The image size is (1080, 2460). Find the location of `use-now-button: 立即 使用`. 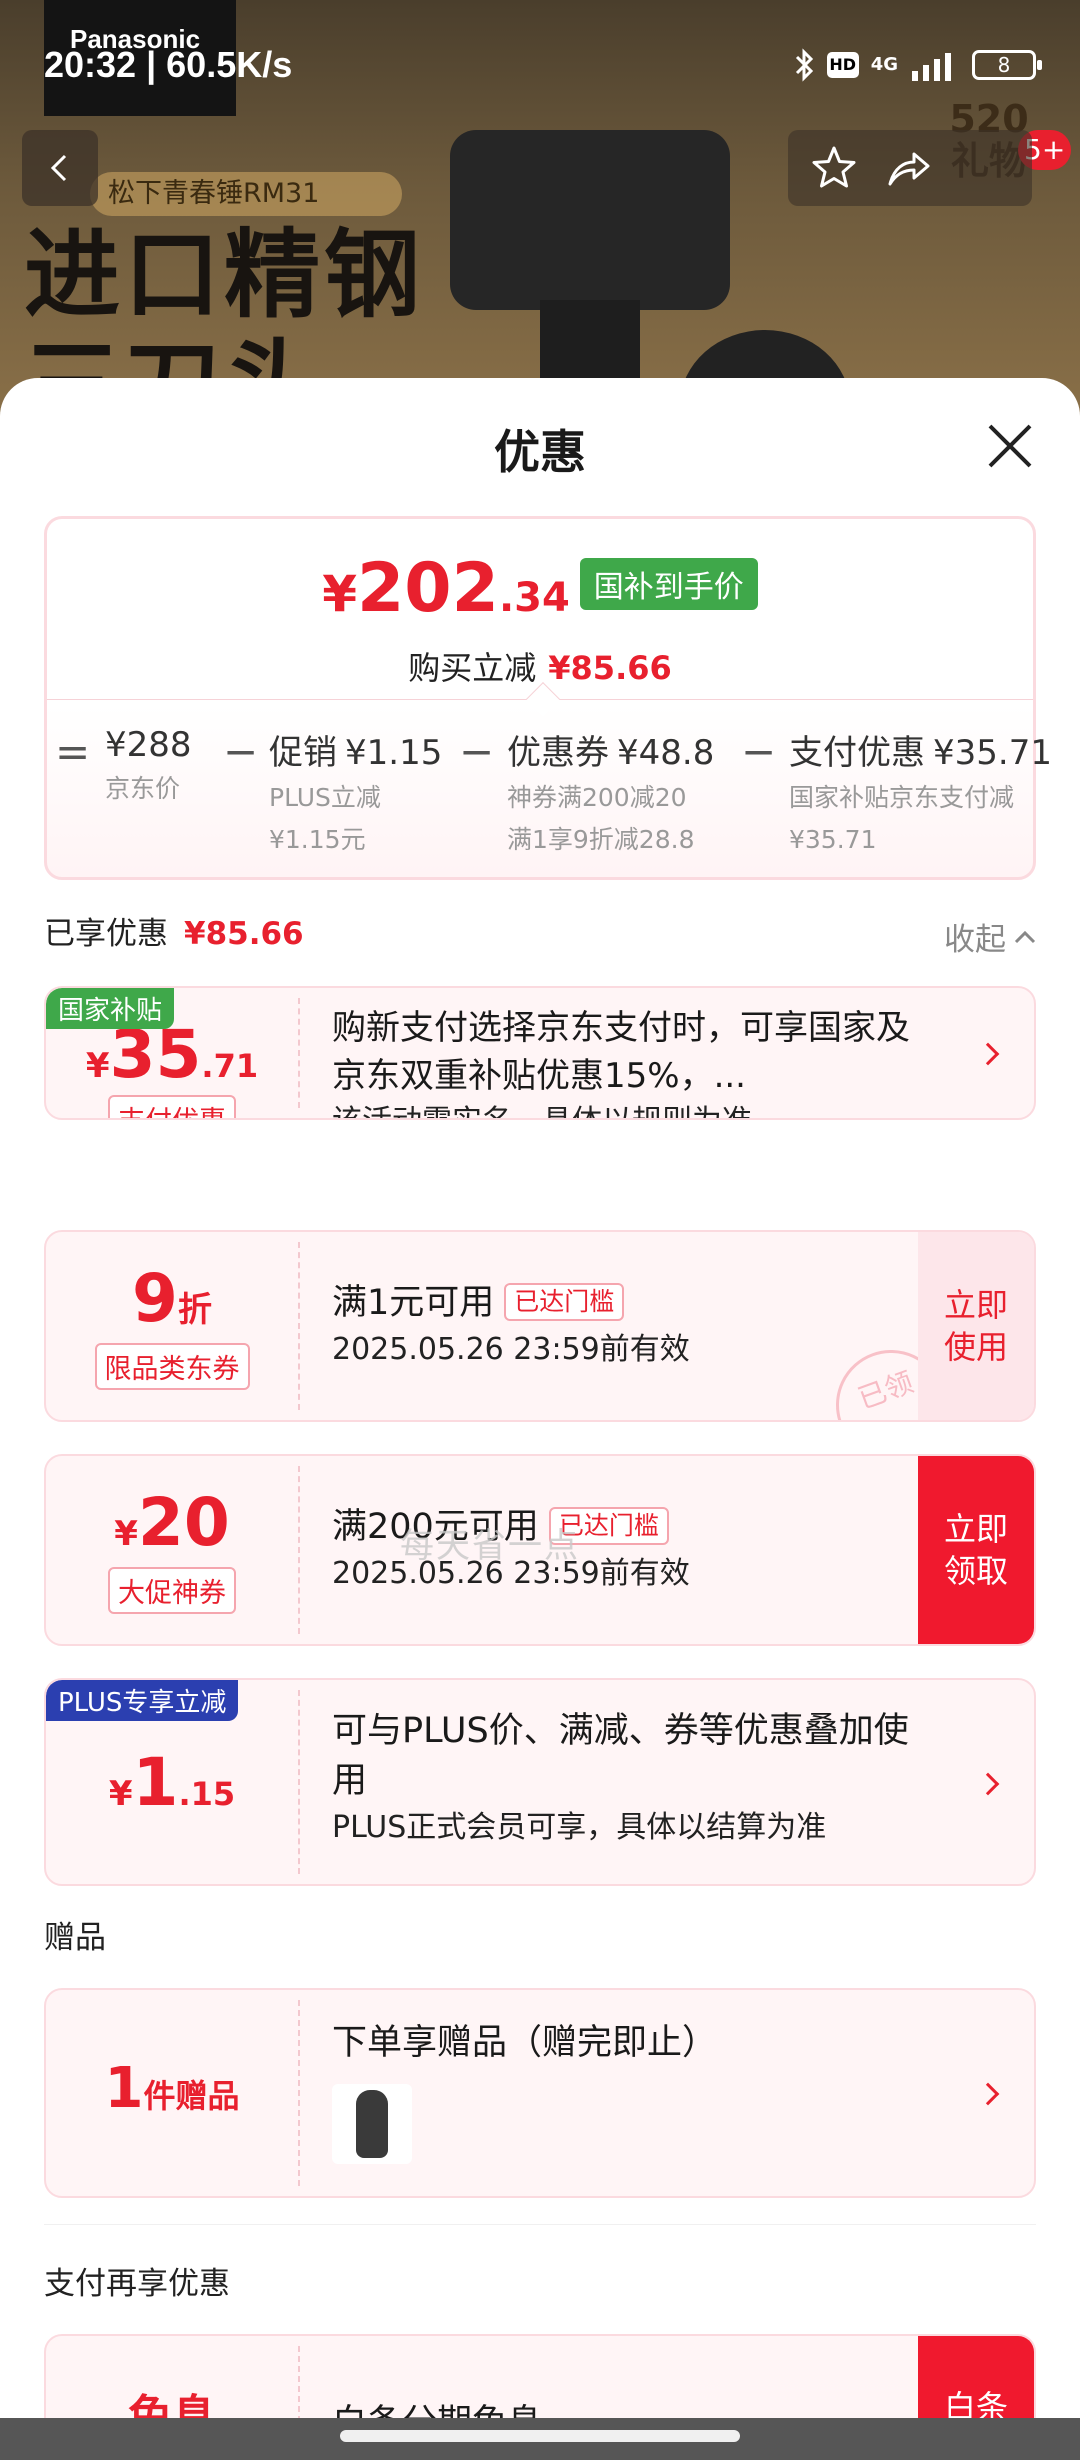

use-now-button: 立即 使用 is located at coordinates (976, 1326).